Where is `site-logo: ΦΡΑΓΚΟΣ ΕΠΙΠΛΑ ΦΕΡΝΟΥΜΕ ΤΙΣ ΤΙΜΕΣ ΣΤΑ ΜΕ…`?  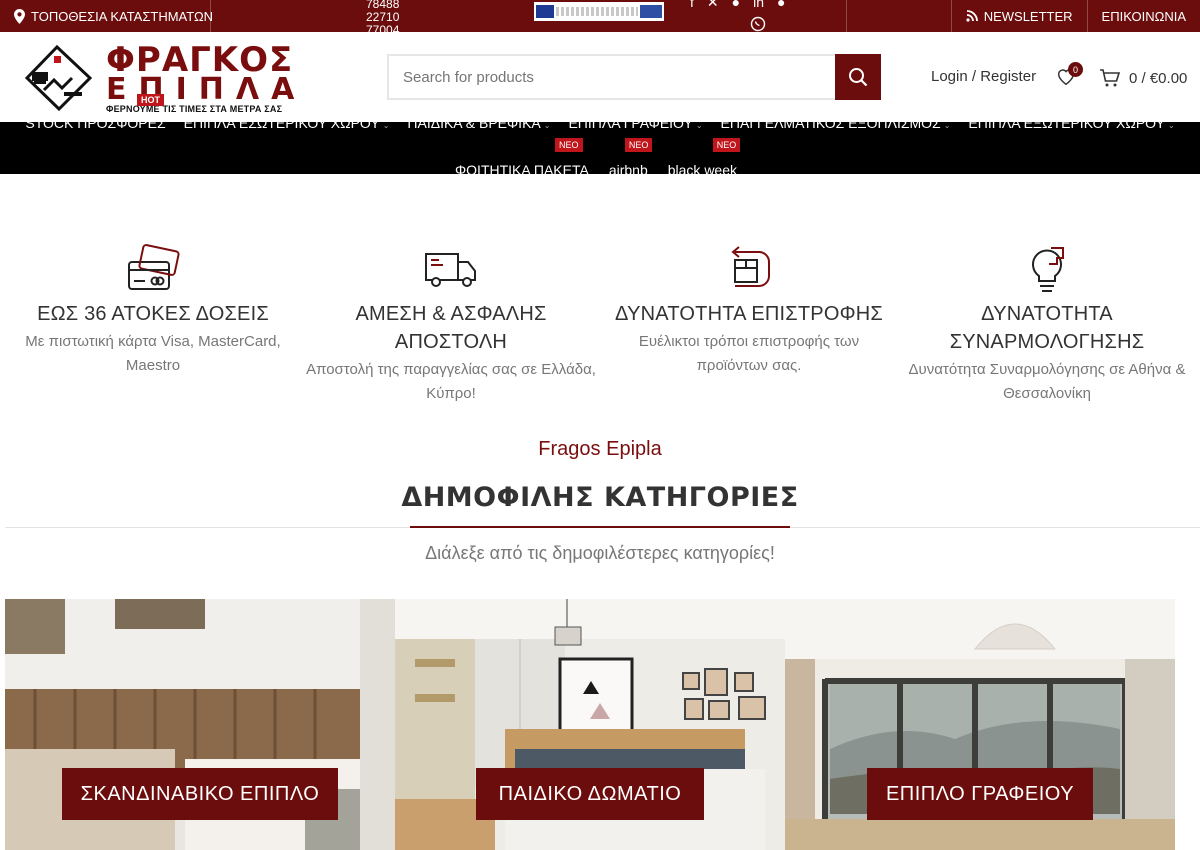
site-logo: ΦΡΑΓΚΟΣ ΕΠΙΠΛΑ ΦΕΡΝΟΥΜΕ ΤΙΣ ΤΙΜΕΣ ΣΤΑ ΜΕ… is located at coordinates (169, 77).